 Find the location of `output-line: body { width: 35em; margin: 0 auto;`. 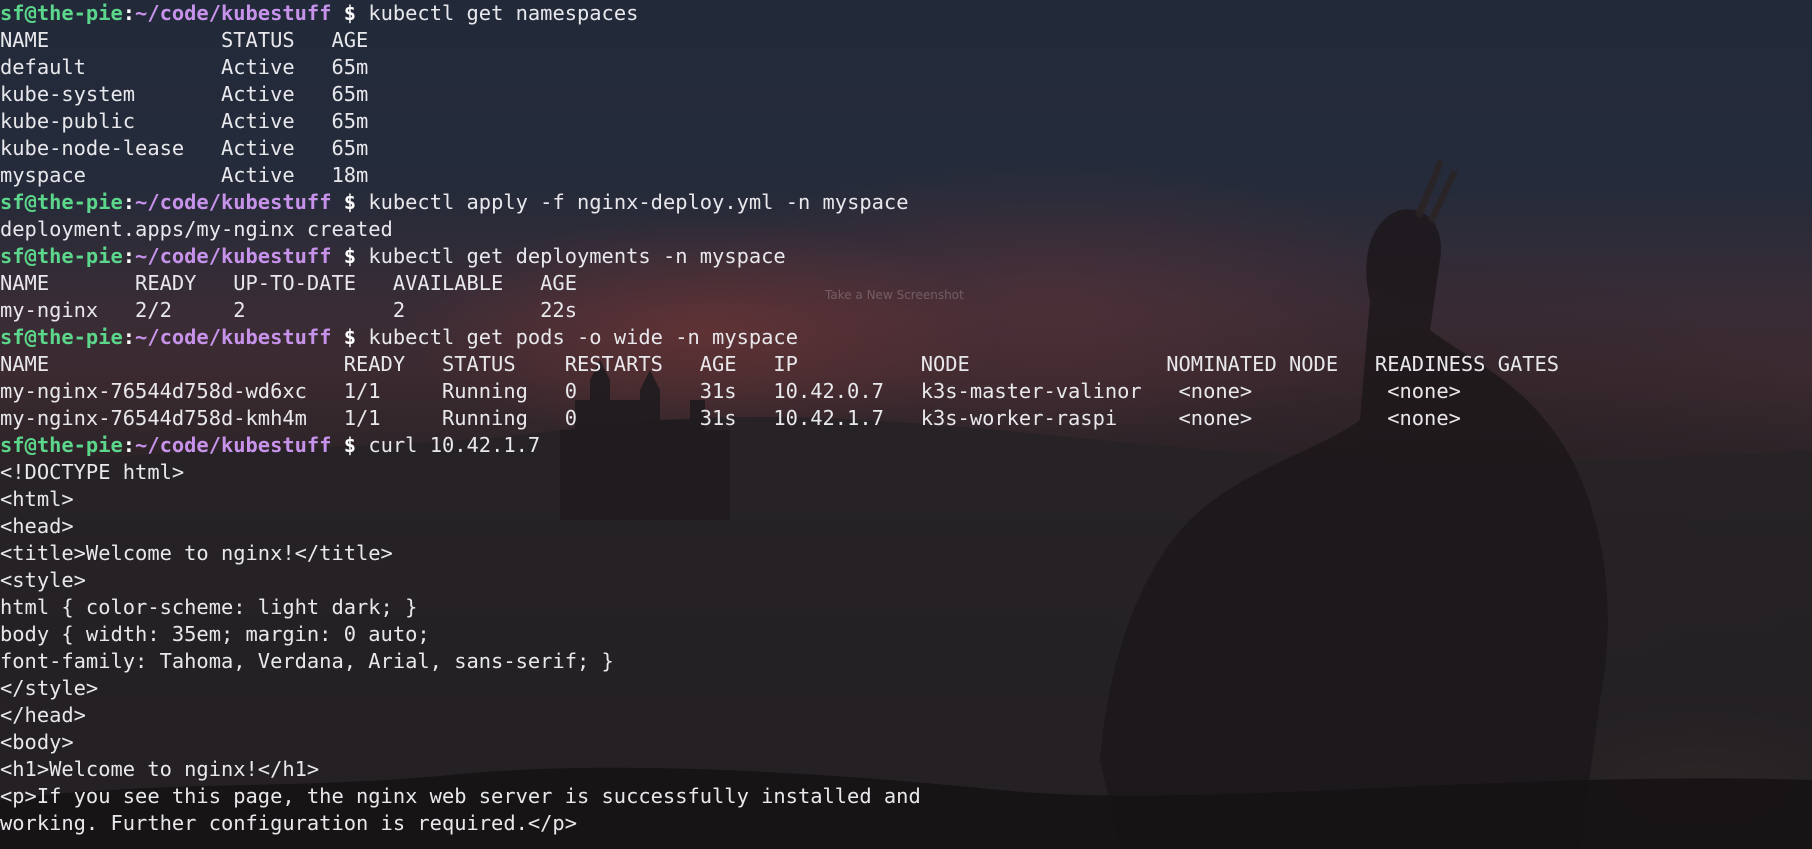

output-line: body { width: 35em; margin: 0 auto; is located at coordinates (215, 634).